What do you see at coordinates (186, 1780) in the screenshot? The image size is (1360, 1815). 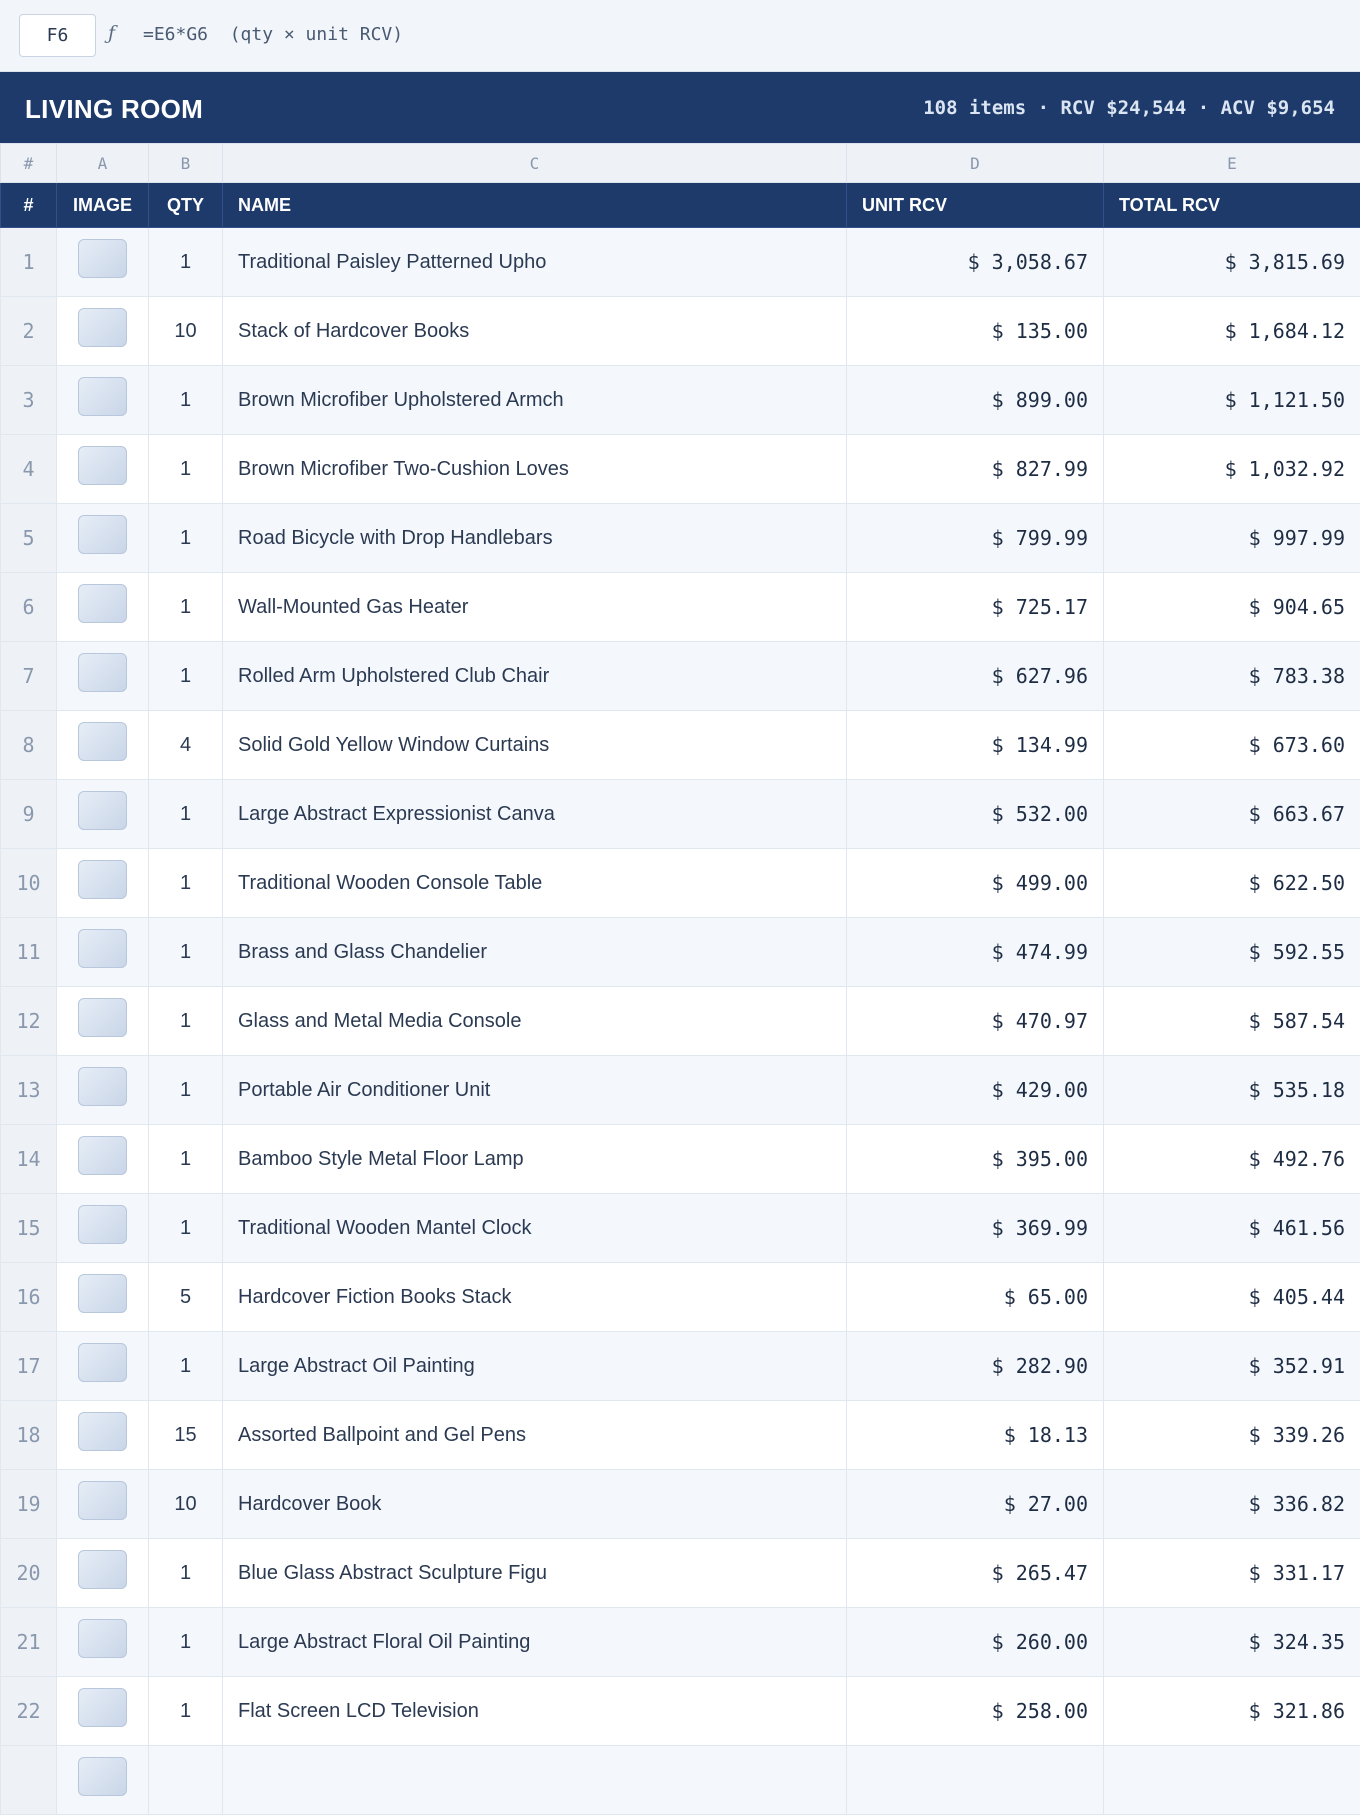 I see `qty-cell` at bounding box center [186, 1780].